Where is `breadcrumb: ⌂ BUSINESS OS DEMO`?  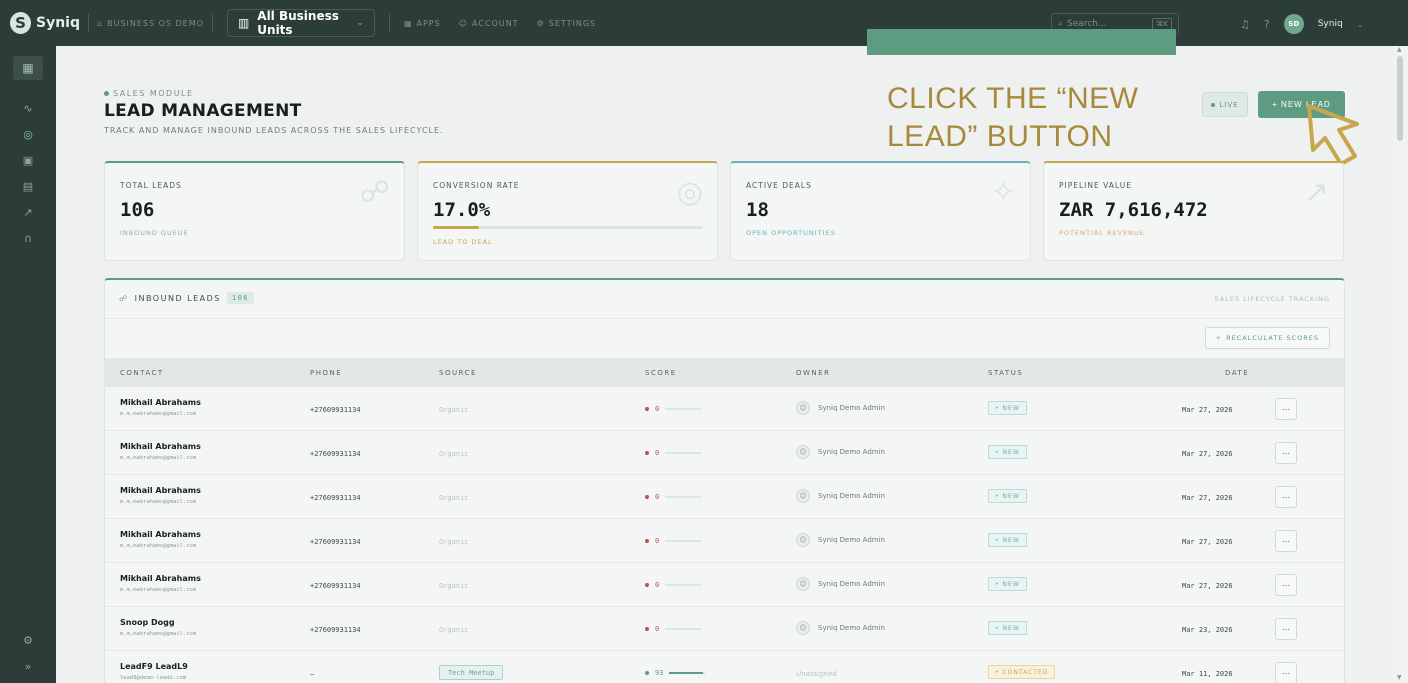
breadcrumb: ⌂ BUSINESS OS DEMO is located at coordinates (150, 23).